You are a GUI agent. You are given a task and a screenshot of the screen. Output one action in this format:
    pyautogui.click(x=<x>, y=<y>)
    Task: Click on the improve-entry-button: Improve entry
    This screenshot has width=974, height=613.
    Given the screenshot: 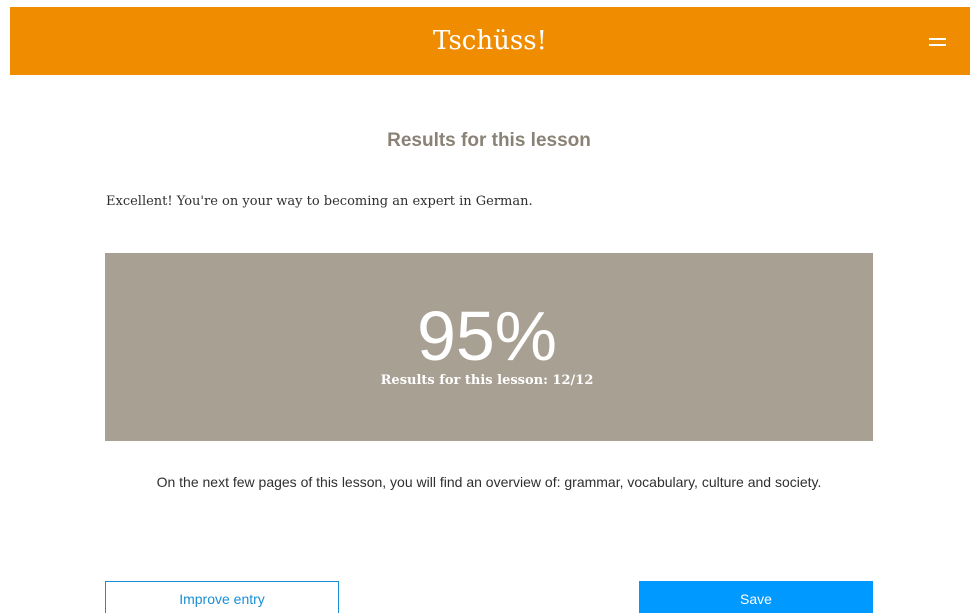 What is the action you would take?
    pyautogui.click(x=222, y=597)
    